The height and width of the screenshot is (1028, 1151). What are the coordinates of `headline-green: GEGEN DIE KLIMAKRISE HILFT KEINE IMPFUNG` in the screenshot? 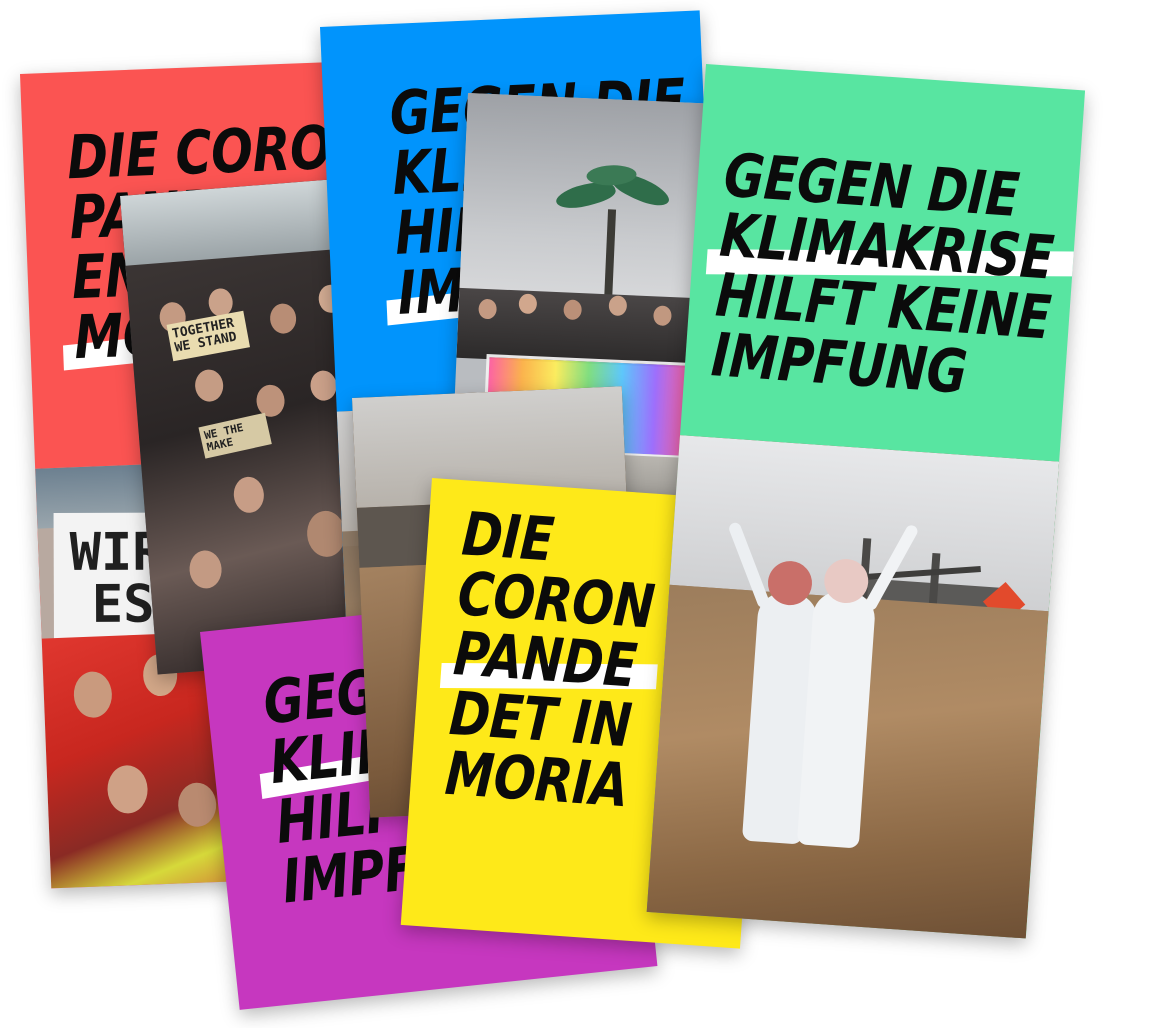 It's located at (885, 275).